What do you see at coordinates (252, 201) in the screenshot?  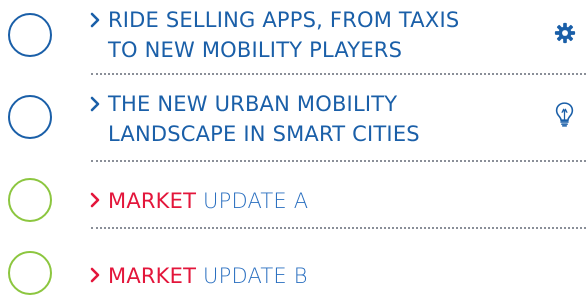 I see `item-title-rest: UPDATE A` at bounding box center [252, 201].